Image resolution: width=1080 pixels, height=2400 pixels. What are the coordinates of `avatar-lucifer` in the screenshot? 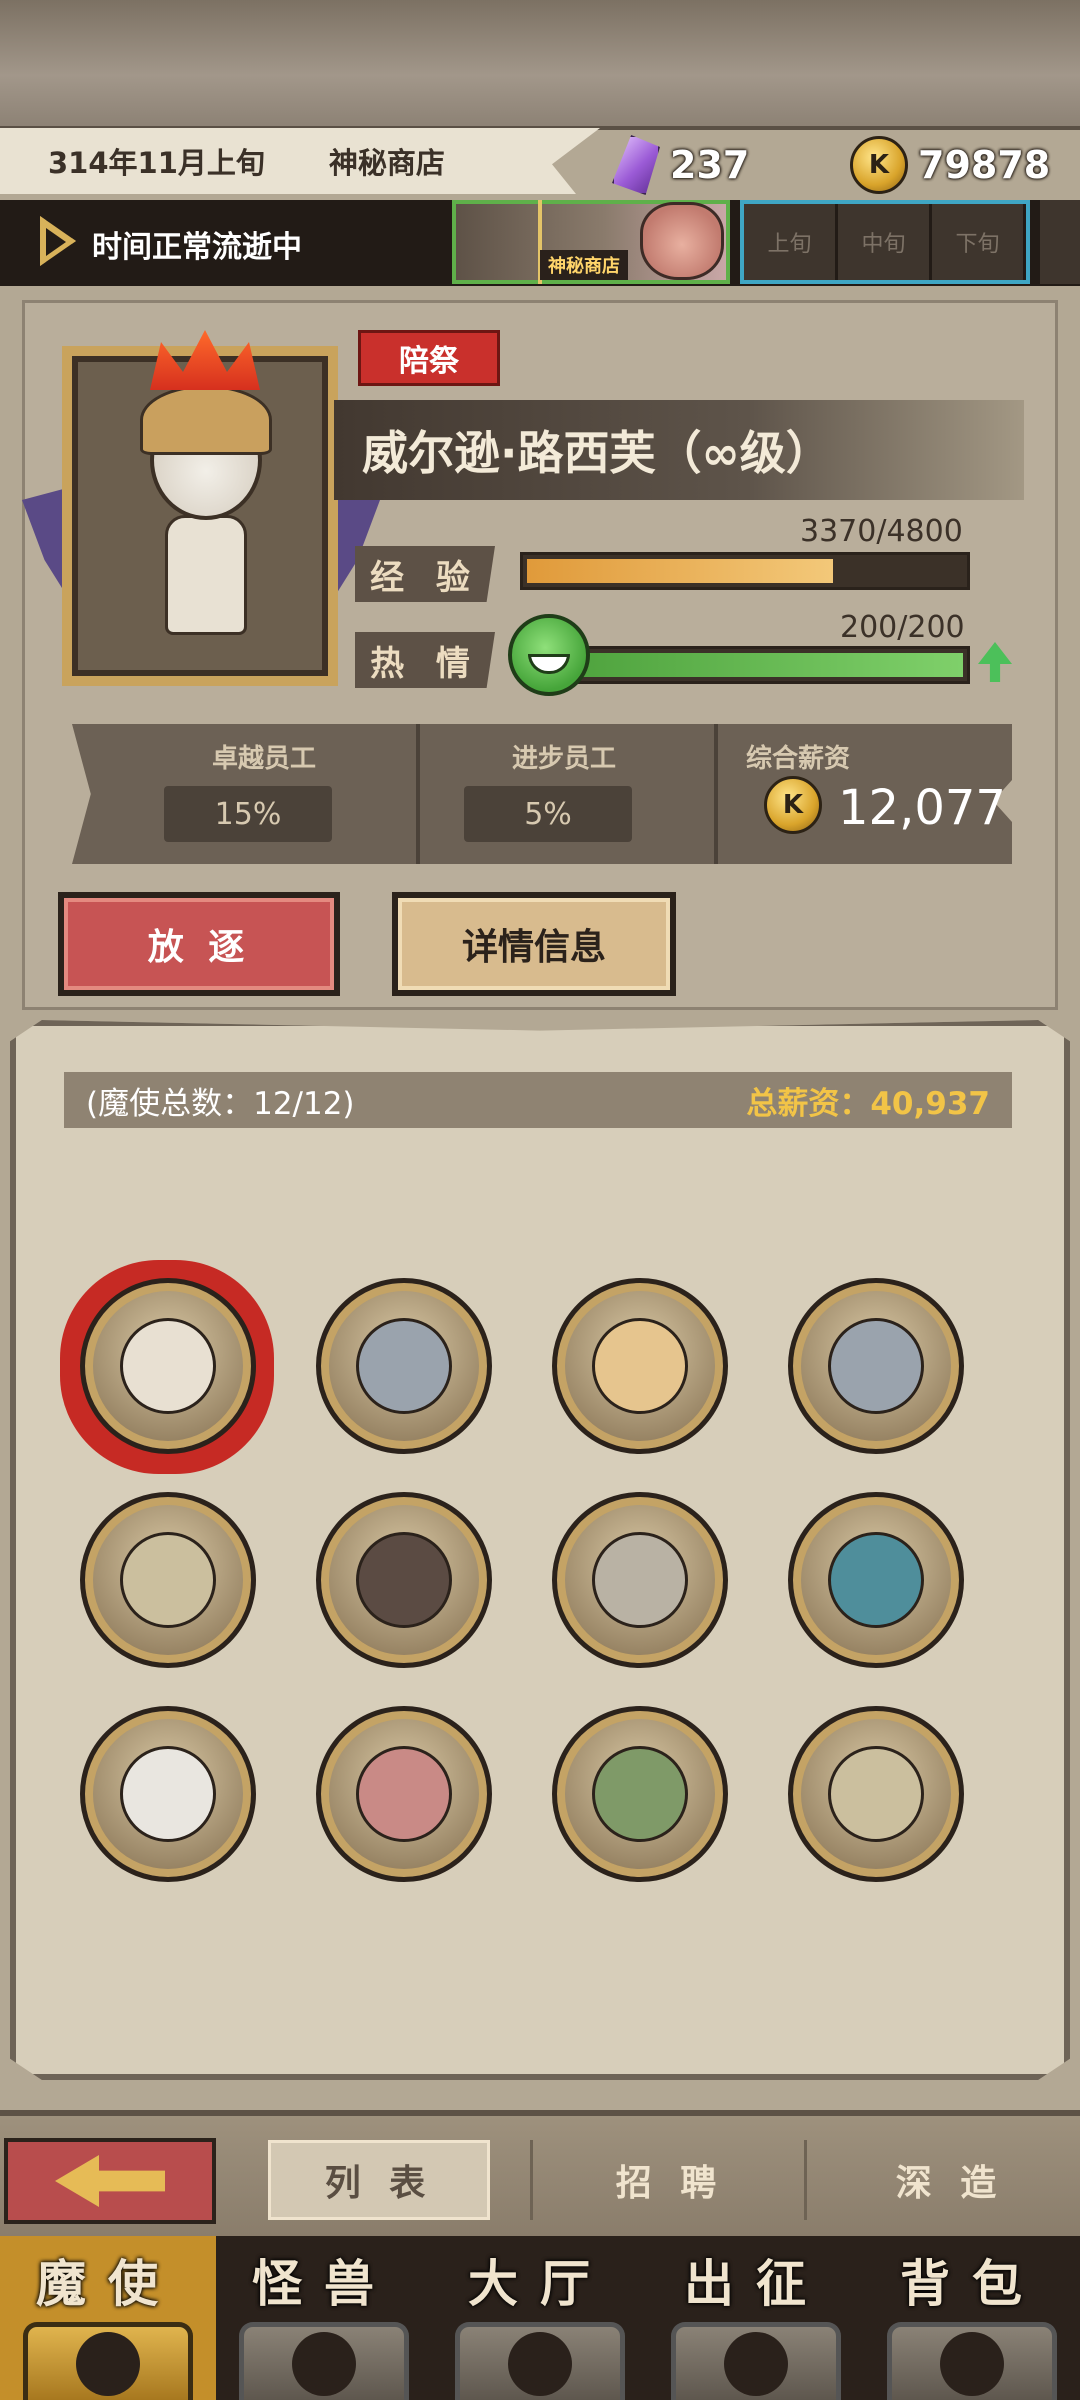 It's located at (168, 1366).